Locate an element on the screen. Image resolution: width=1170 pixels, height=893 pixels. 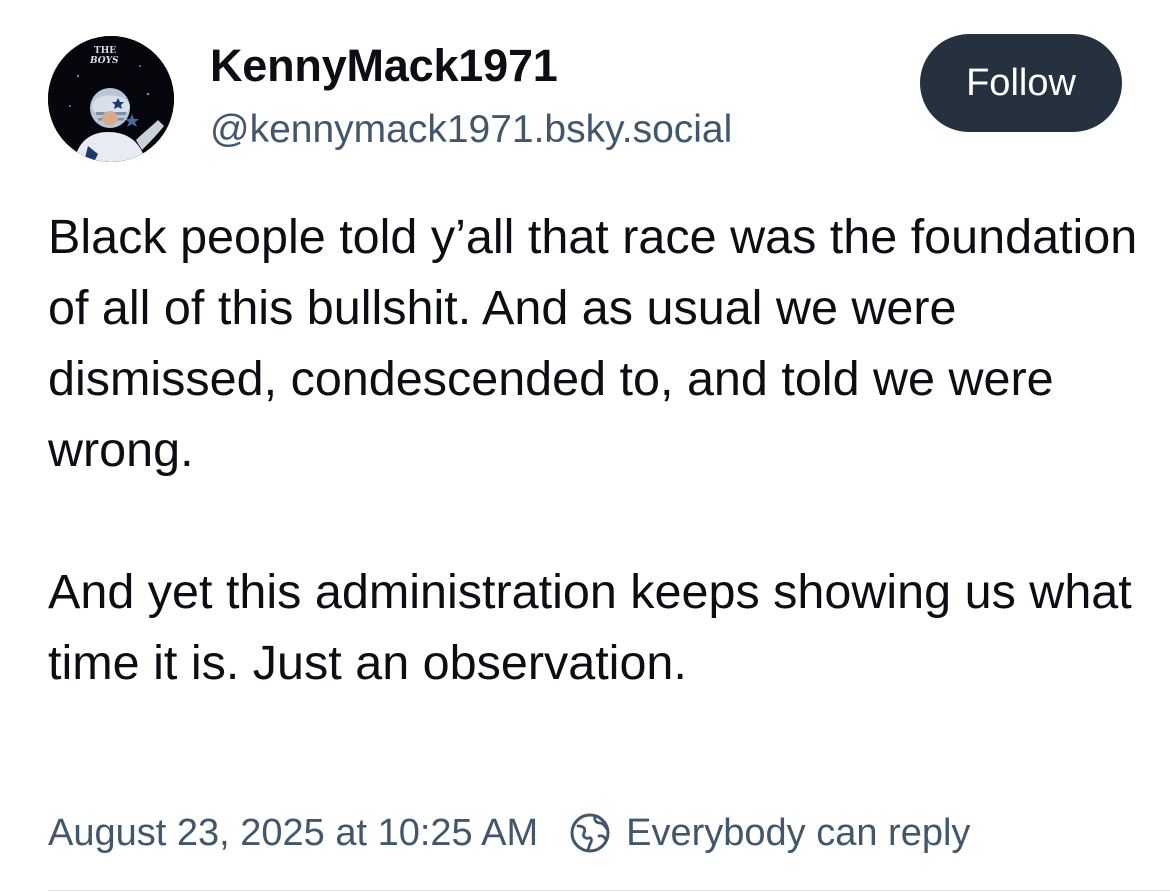
reply-settings: Everybody can reply is located at coordinates (769, 833).